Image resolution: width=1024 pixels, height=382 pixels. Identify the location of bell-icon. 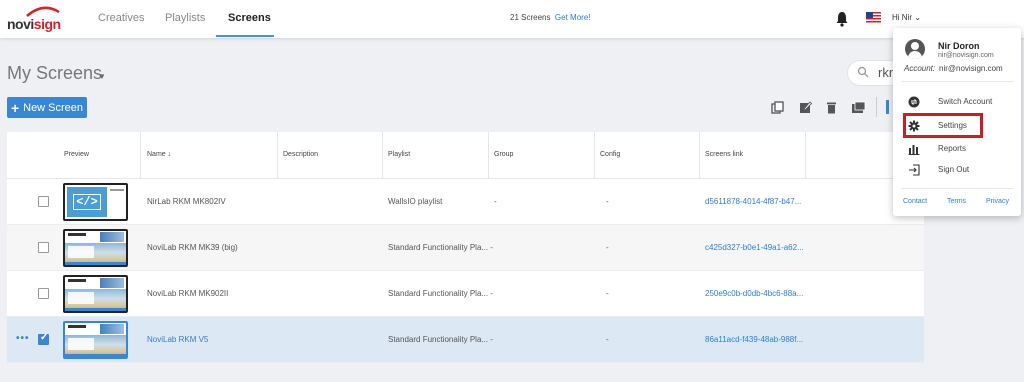
(842, 19).